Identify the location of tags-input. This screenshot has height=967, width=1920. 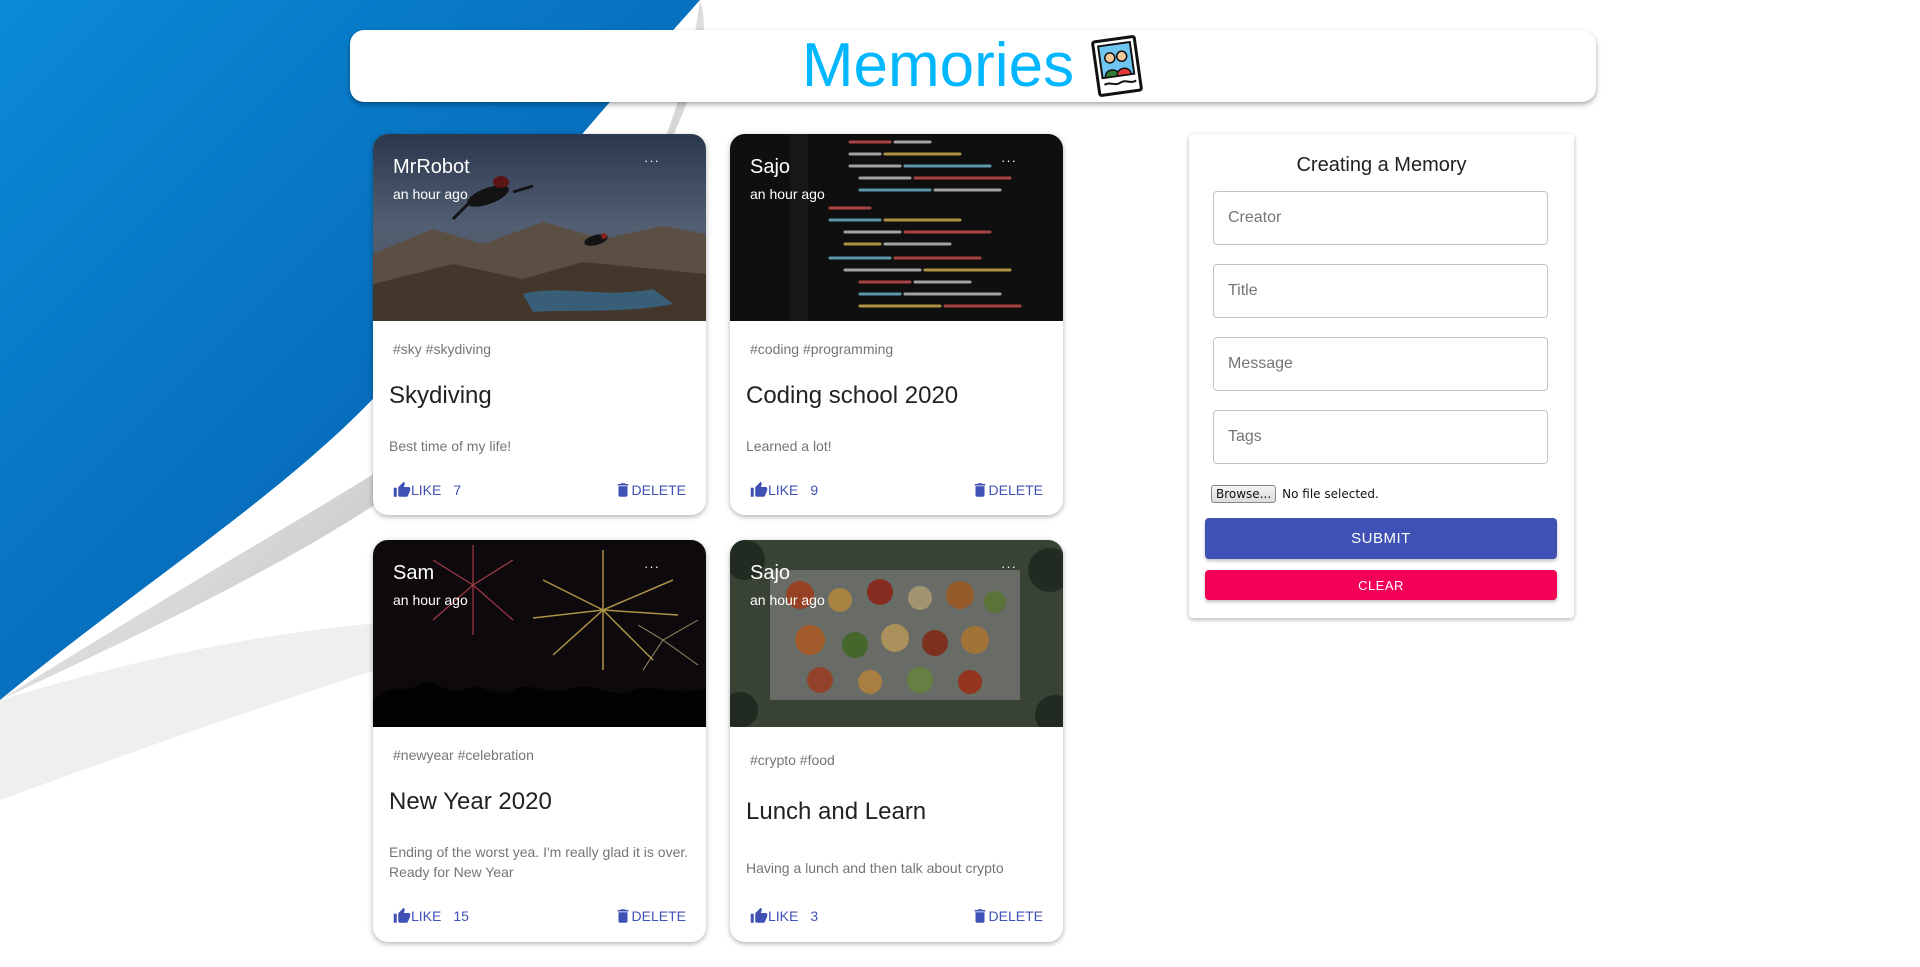
(1380, 437).